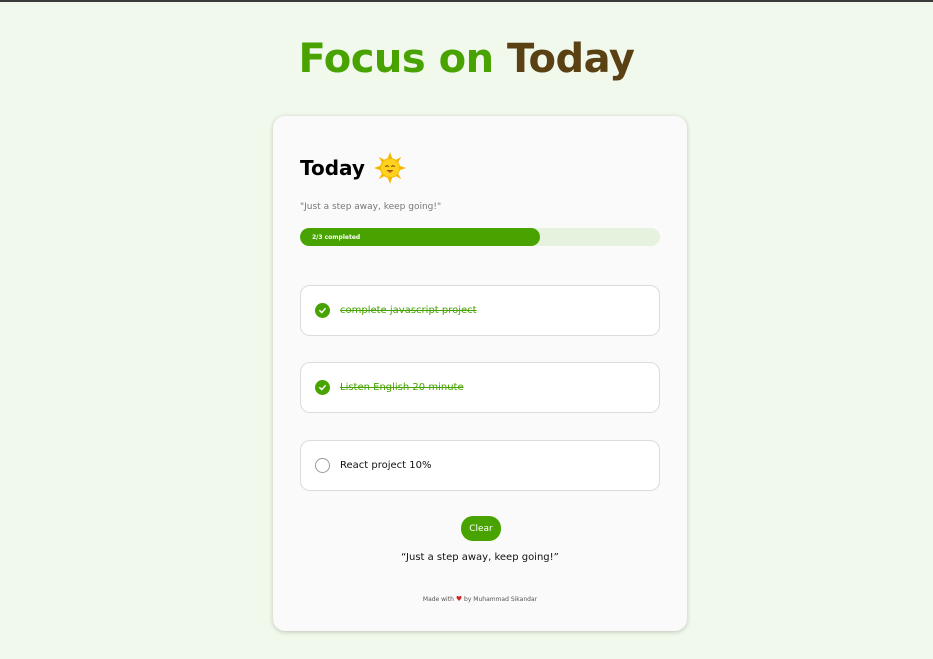 The width and height of the screenshot is (933, 659). I want to click on footer-prefix: Made with, so click(438, 599).